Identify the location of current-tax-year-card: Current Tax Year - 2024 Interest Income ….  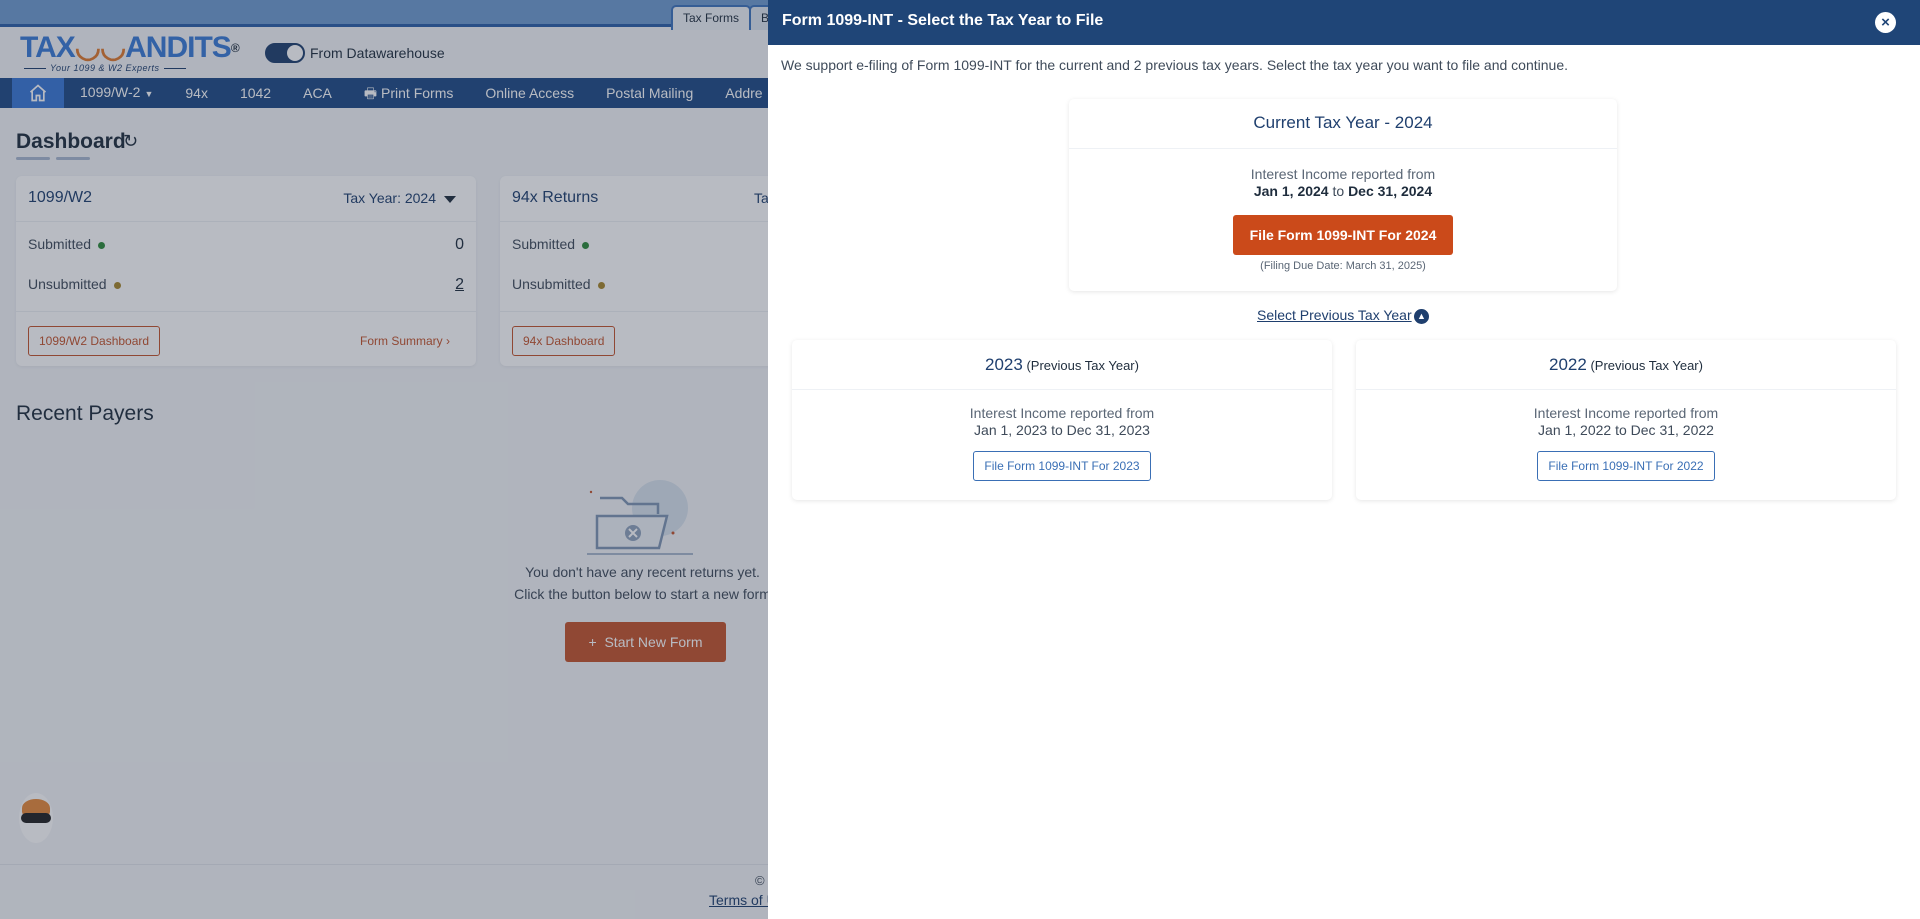
(1343, 195).